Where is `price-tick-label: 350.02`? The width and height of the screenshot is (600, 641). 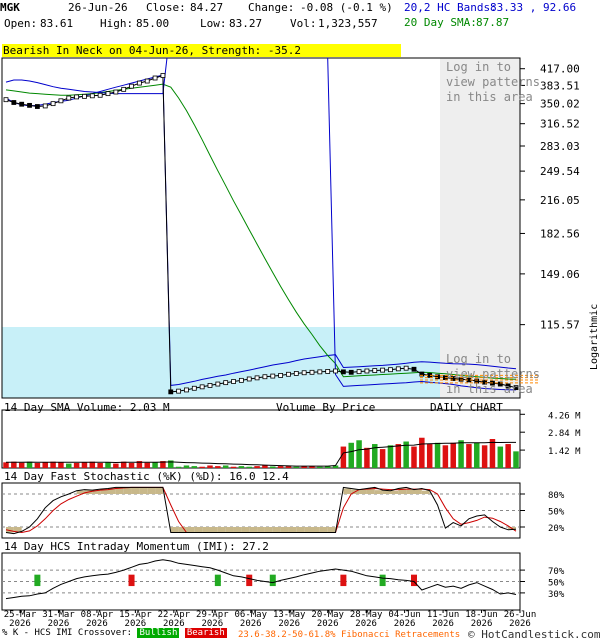 price-tick-label: 350.02 is located at coordinates (560, 104).